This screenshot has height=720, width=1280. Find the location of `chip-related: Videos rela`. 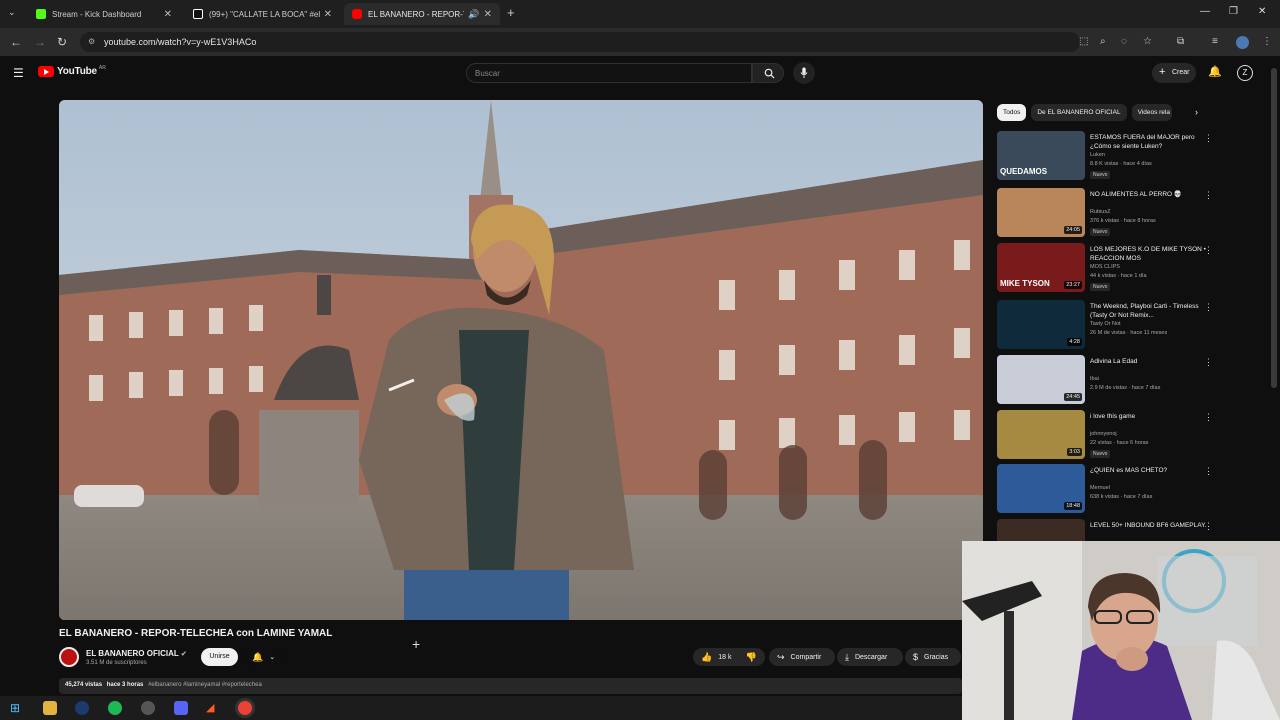

chip-related: Videos rela is located at coordinates (1151, 112).